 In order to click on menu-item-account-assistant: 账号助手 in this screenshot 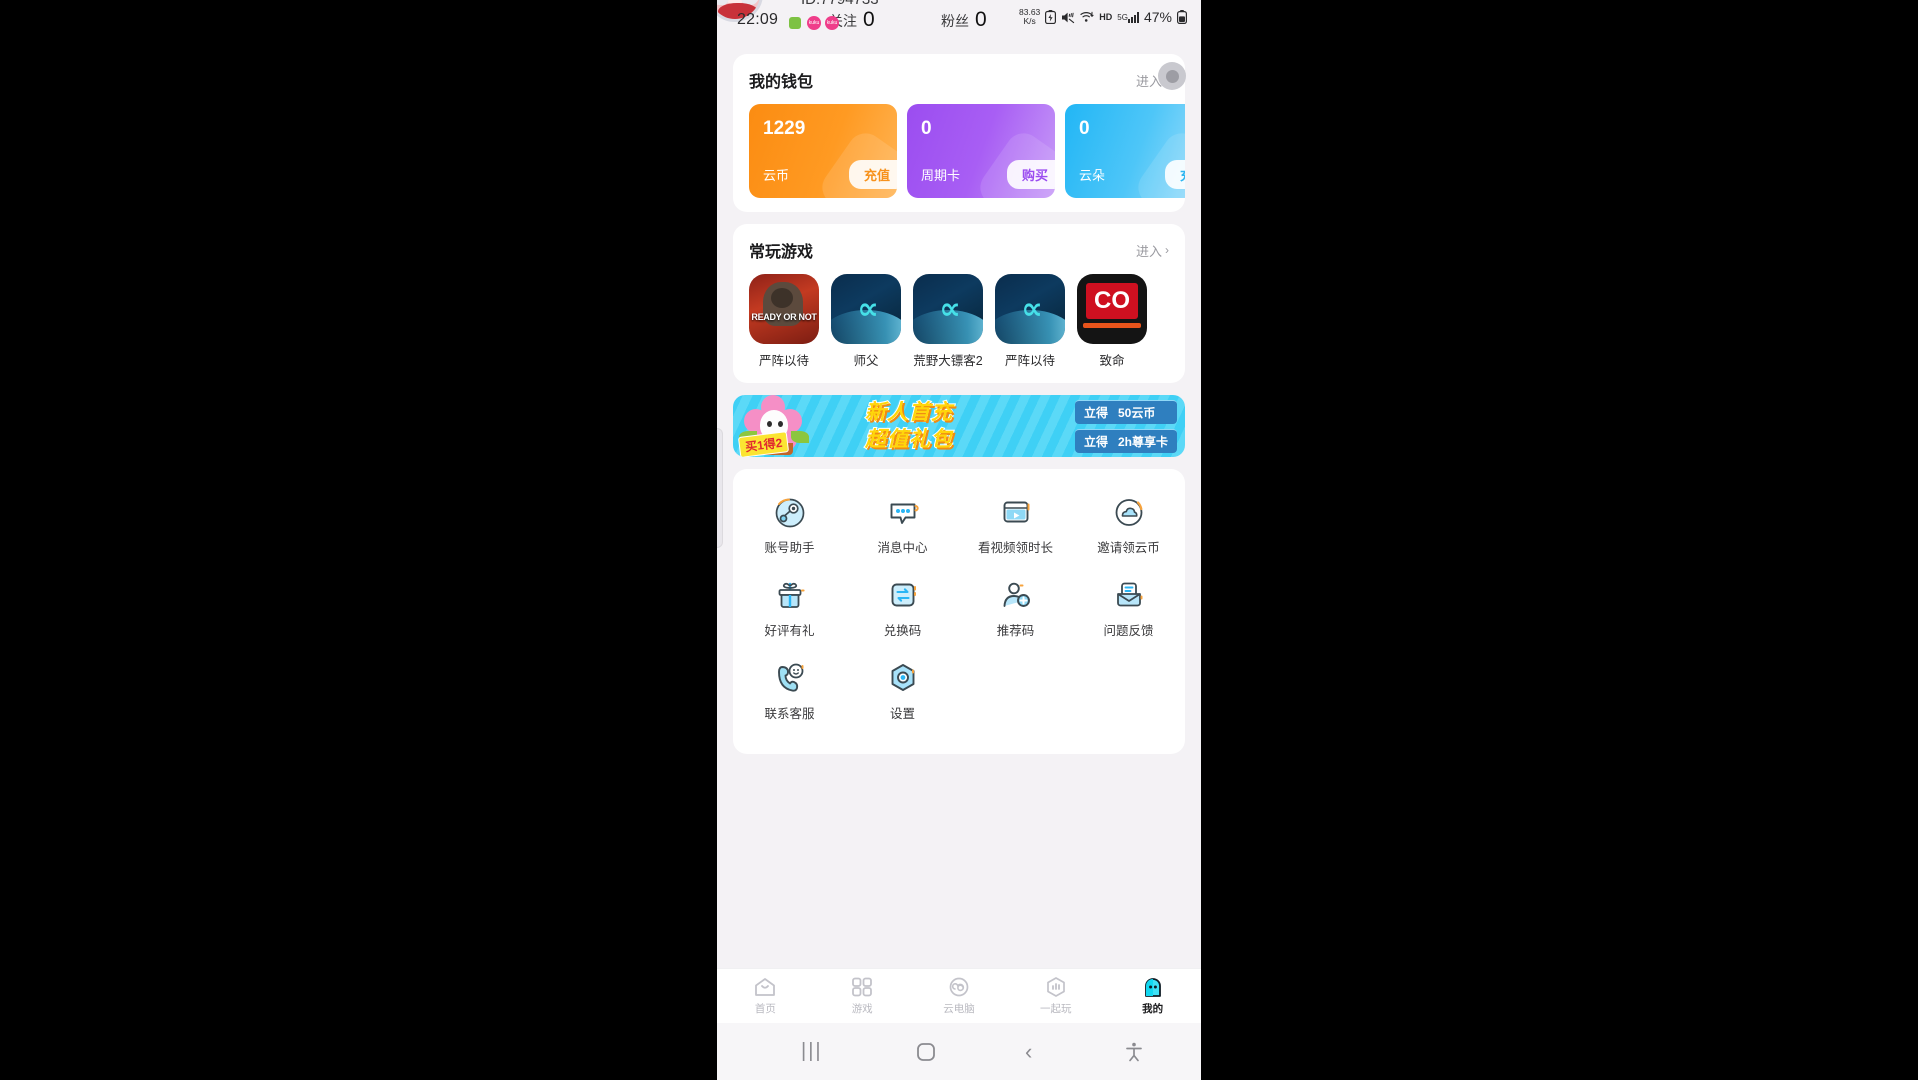, I will do `click(789, 526)`.